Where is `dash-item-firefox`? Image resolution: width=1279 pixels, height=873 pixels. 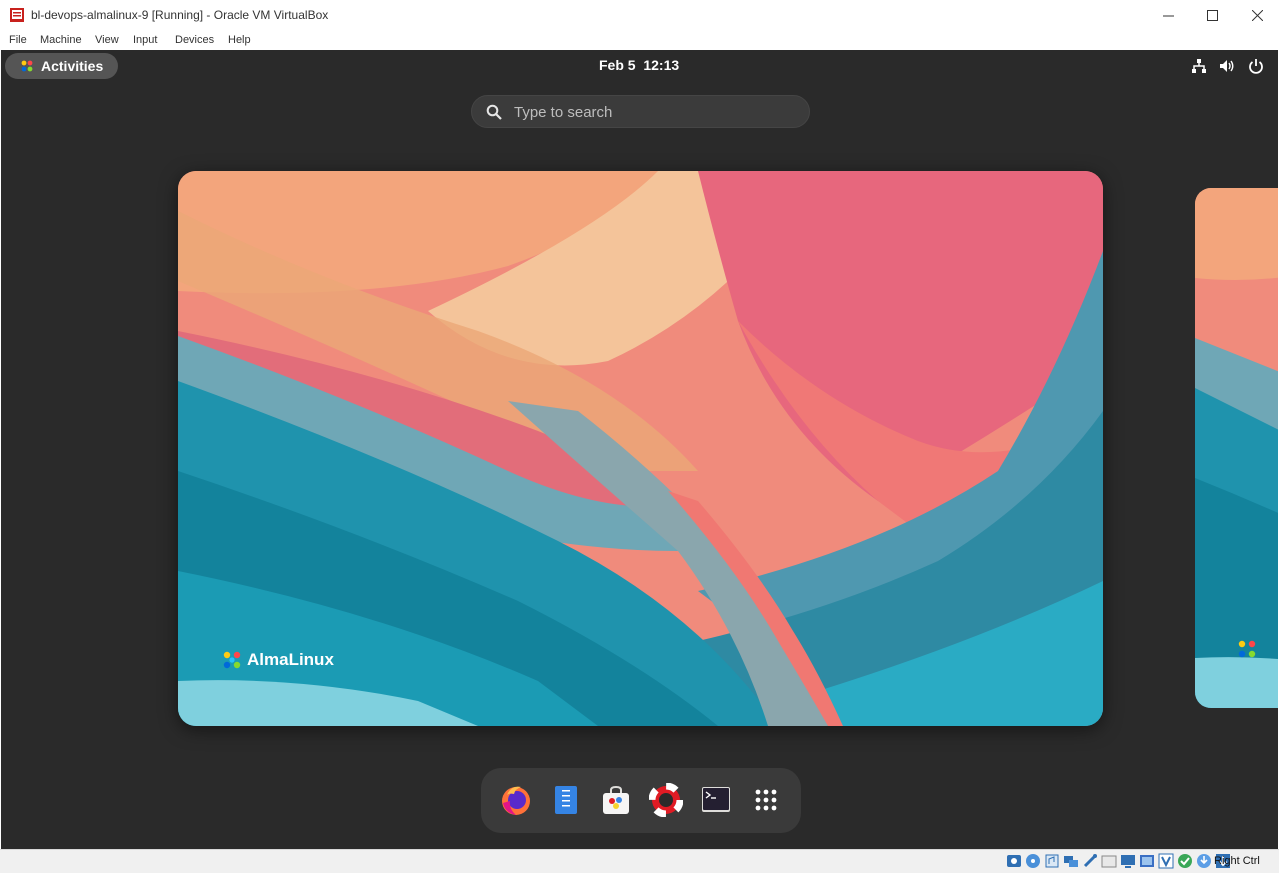 dash-item-firefox is located at coordinates (516, 800).